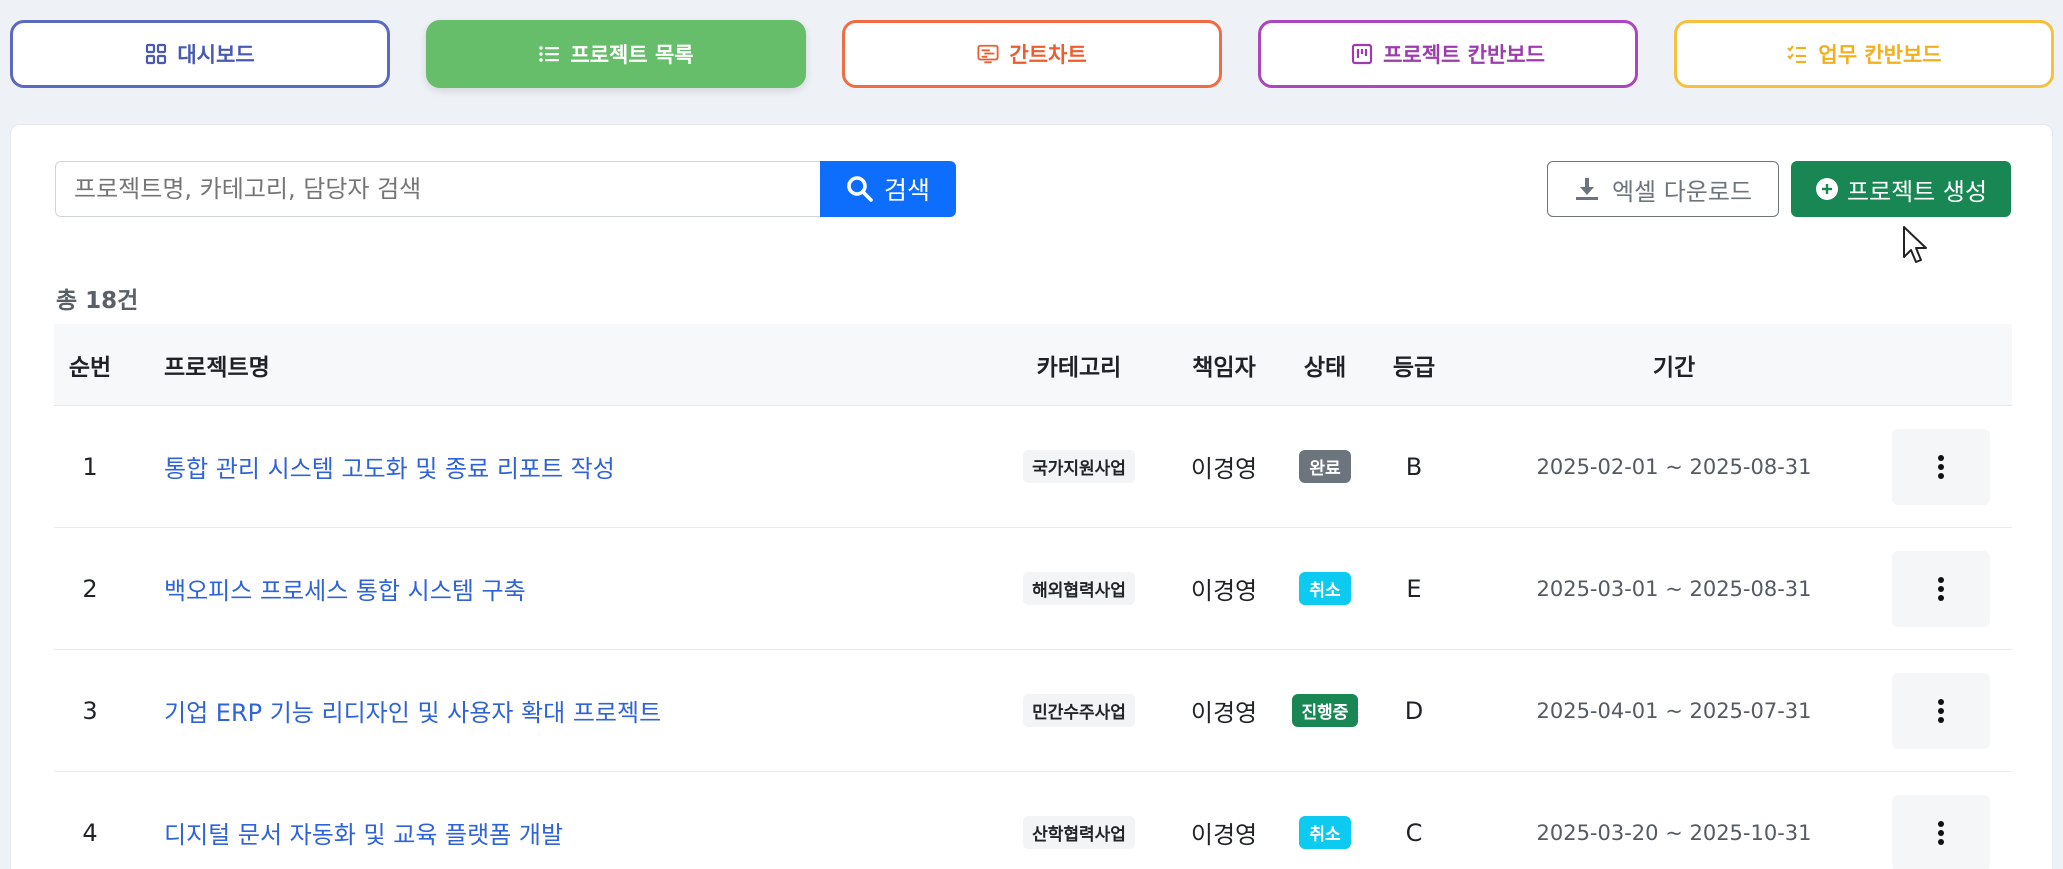 The width and height of the screenshot is (2063, 869). I want to click on project-name-link: 디지털 문서 자동화 및 교육 플랫폼 개발, so click(363, 832).